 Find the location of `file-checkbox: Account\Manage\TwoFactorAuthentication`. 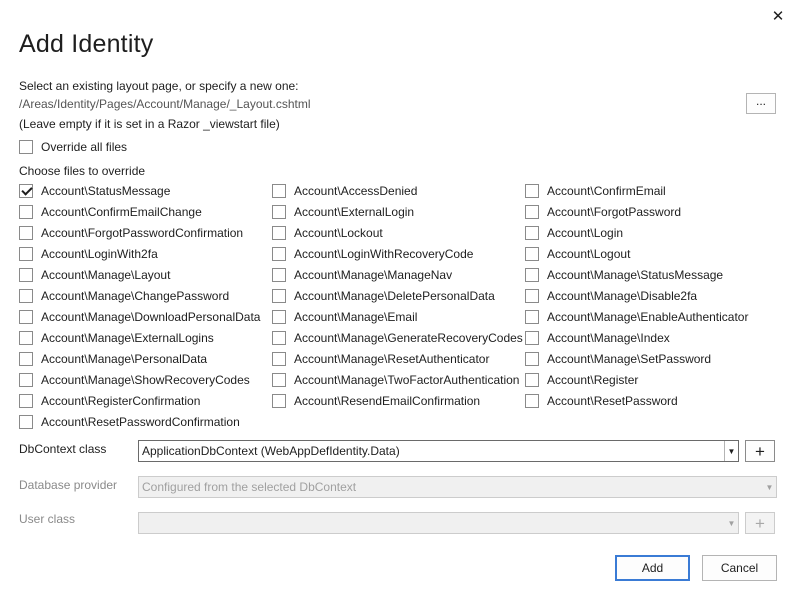

file-checkbox: Account\Manage\TwoFactorAuthentication is located at coordinates (395, 380).